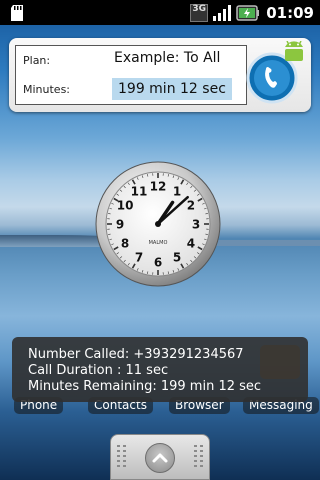  What do you see at coordinates (158, 187) in the screenshot?
I see `clock-numeral-12: 12` at bounding box center [158, 187].